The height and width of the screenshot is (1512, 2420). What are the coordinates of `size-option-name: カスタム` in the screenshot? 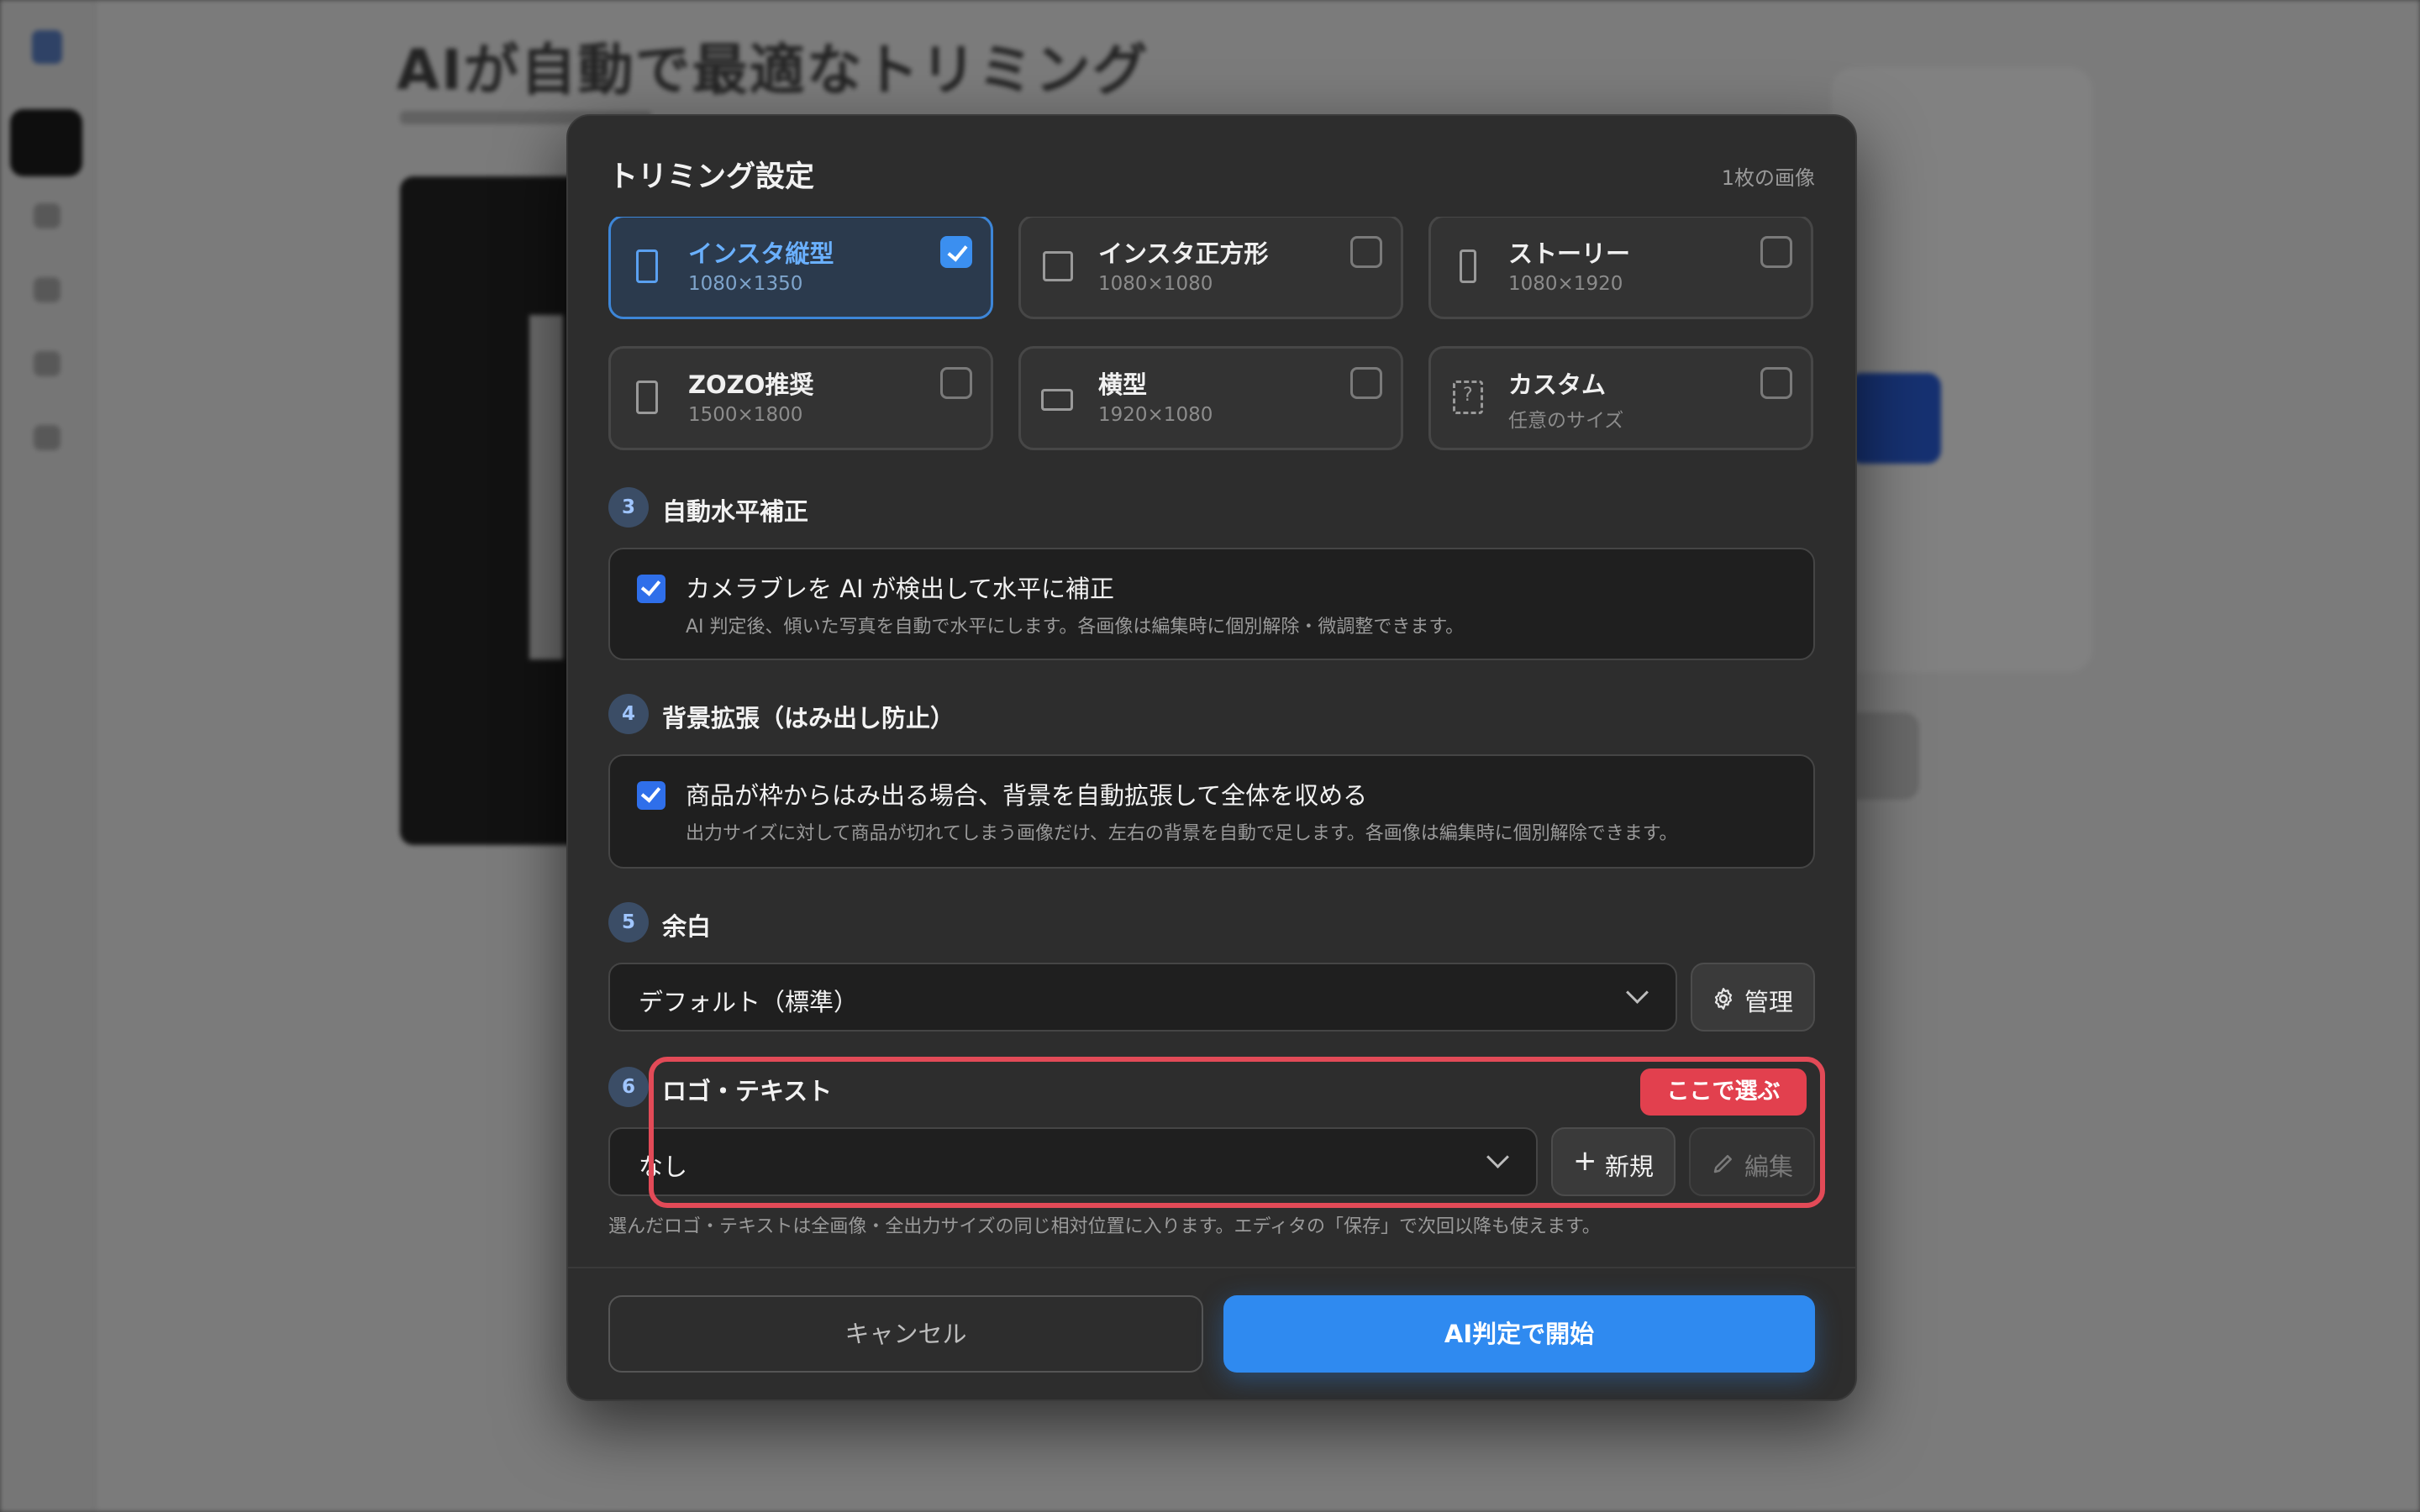 It's located at (1558, 384).